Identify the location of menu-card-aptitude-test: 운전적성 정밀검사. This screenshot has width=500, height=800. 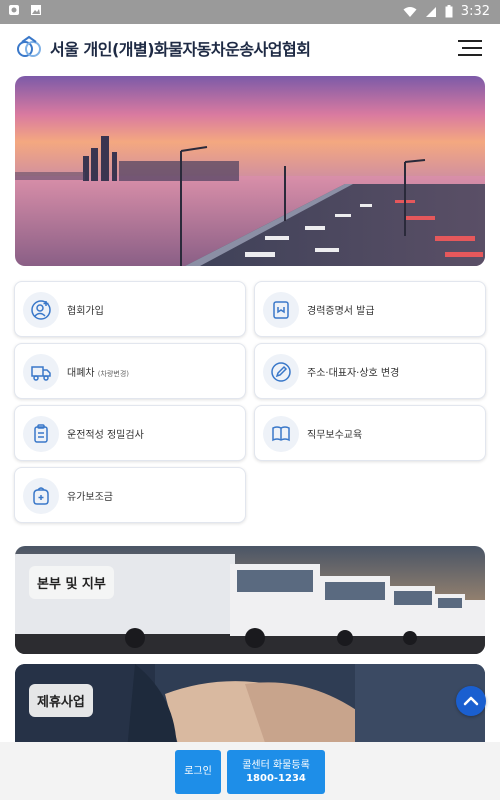
(130, 433).